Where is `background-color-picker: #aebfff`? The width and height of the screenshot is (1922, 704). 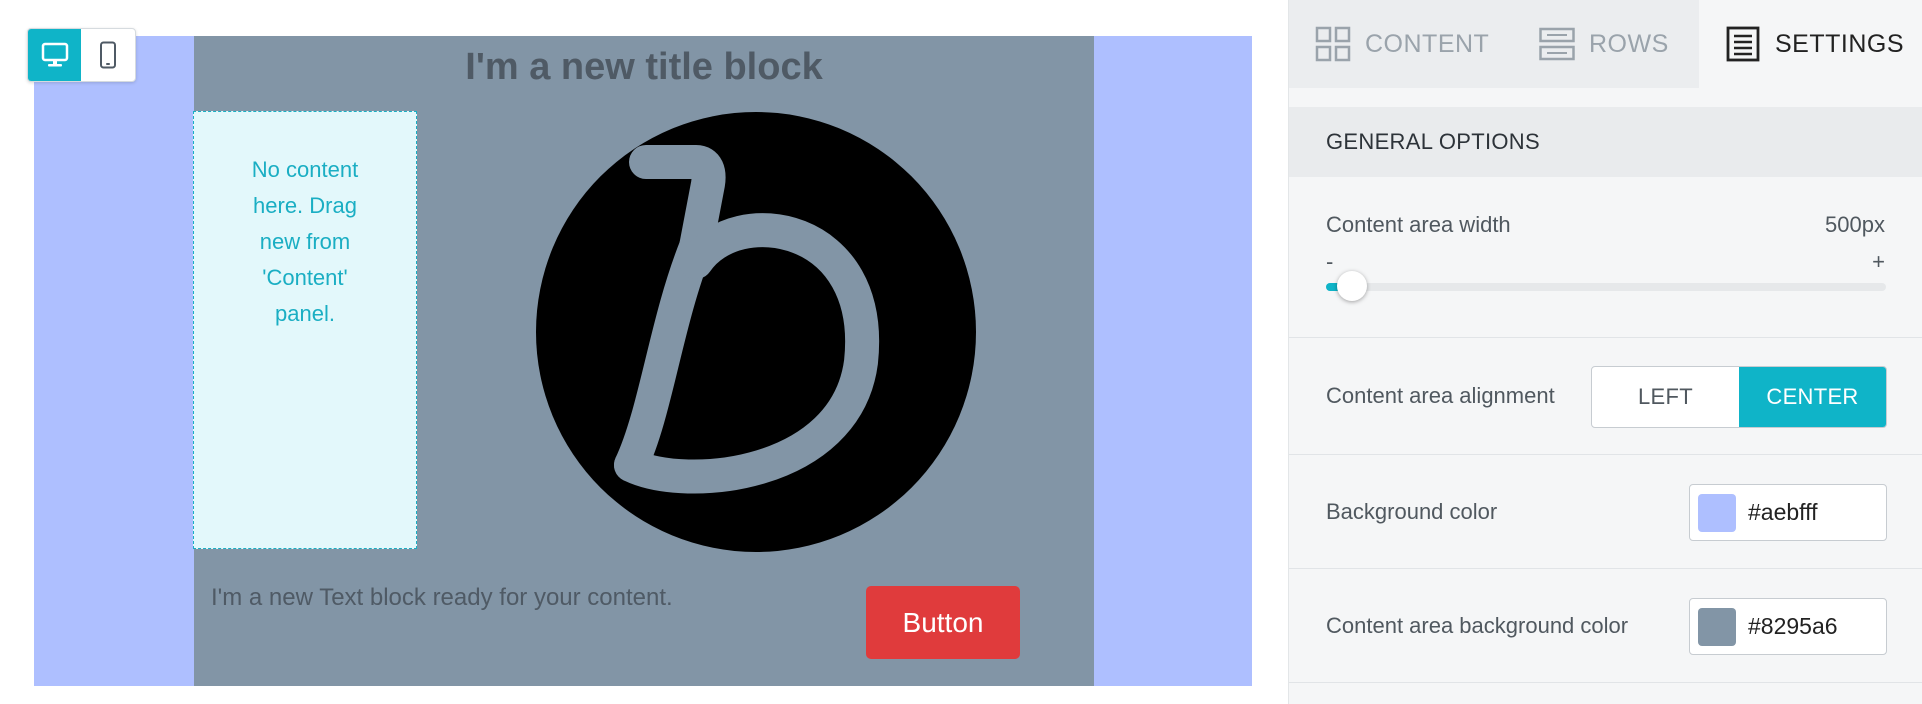 background-color-picker: #aebfff is located at coordinates (1788, 512).